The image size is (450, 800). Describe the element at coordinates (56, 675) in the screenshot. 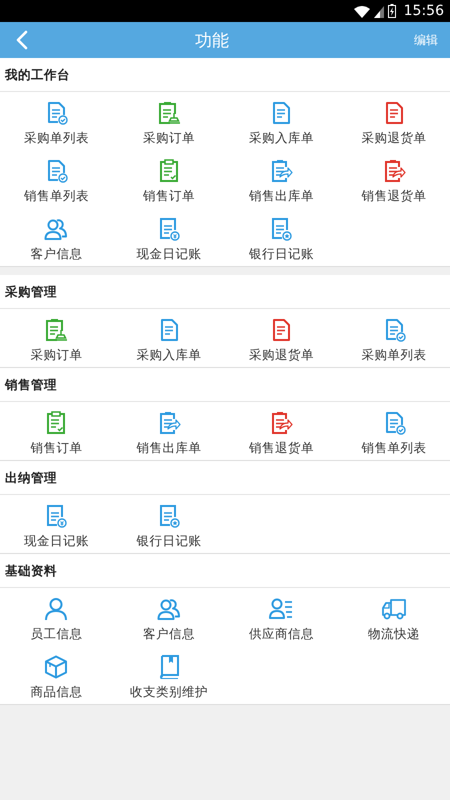

I see `function-item: 商品信息` at that location.